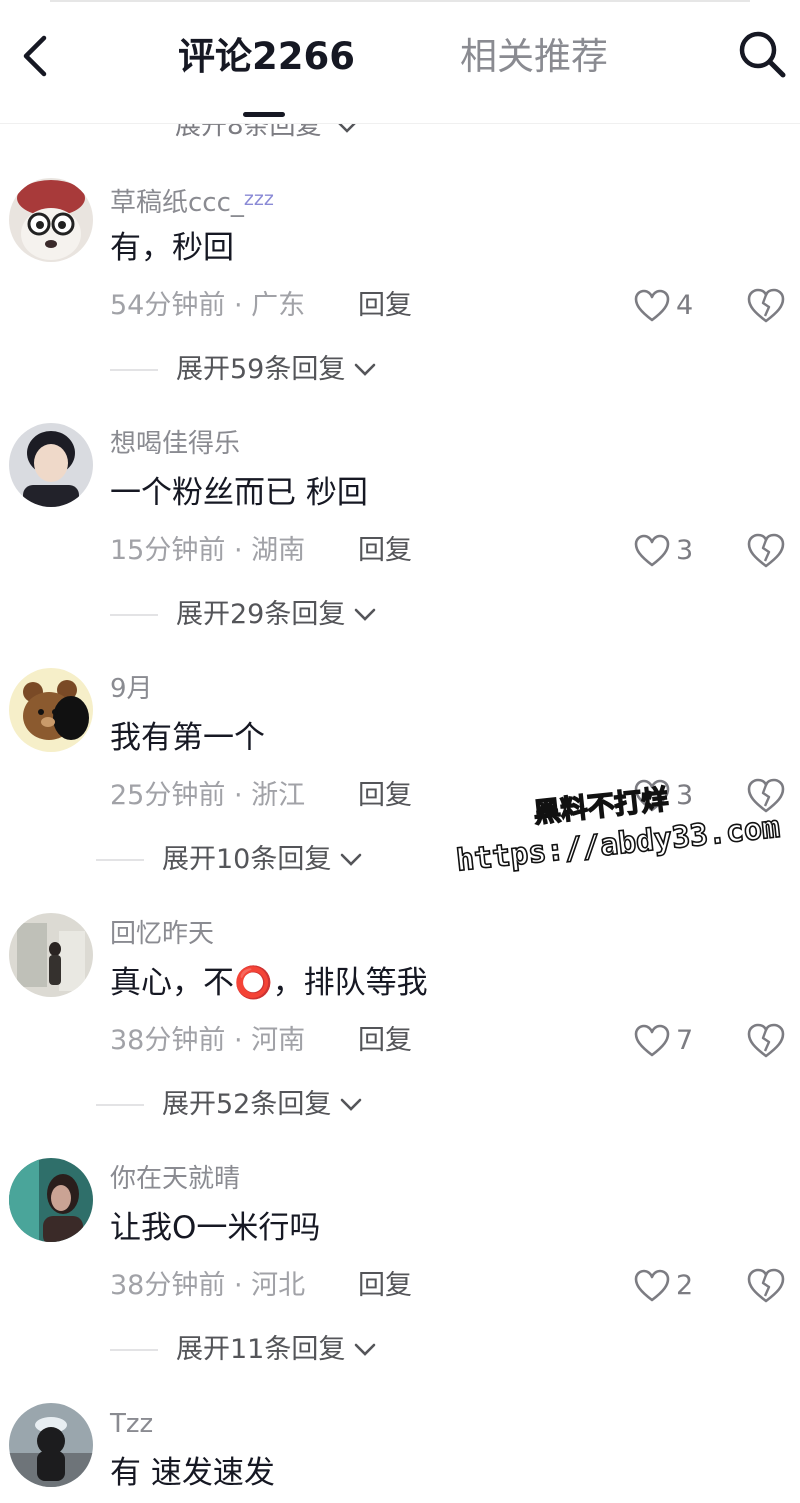 The height and width of the screenshot is (1503, 800). Describe the element at coordinates (215, 1228) in the screenshot. I see `comment-text: 让我O一米行吗` at that location.